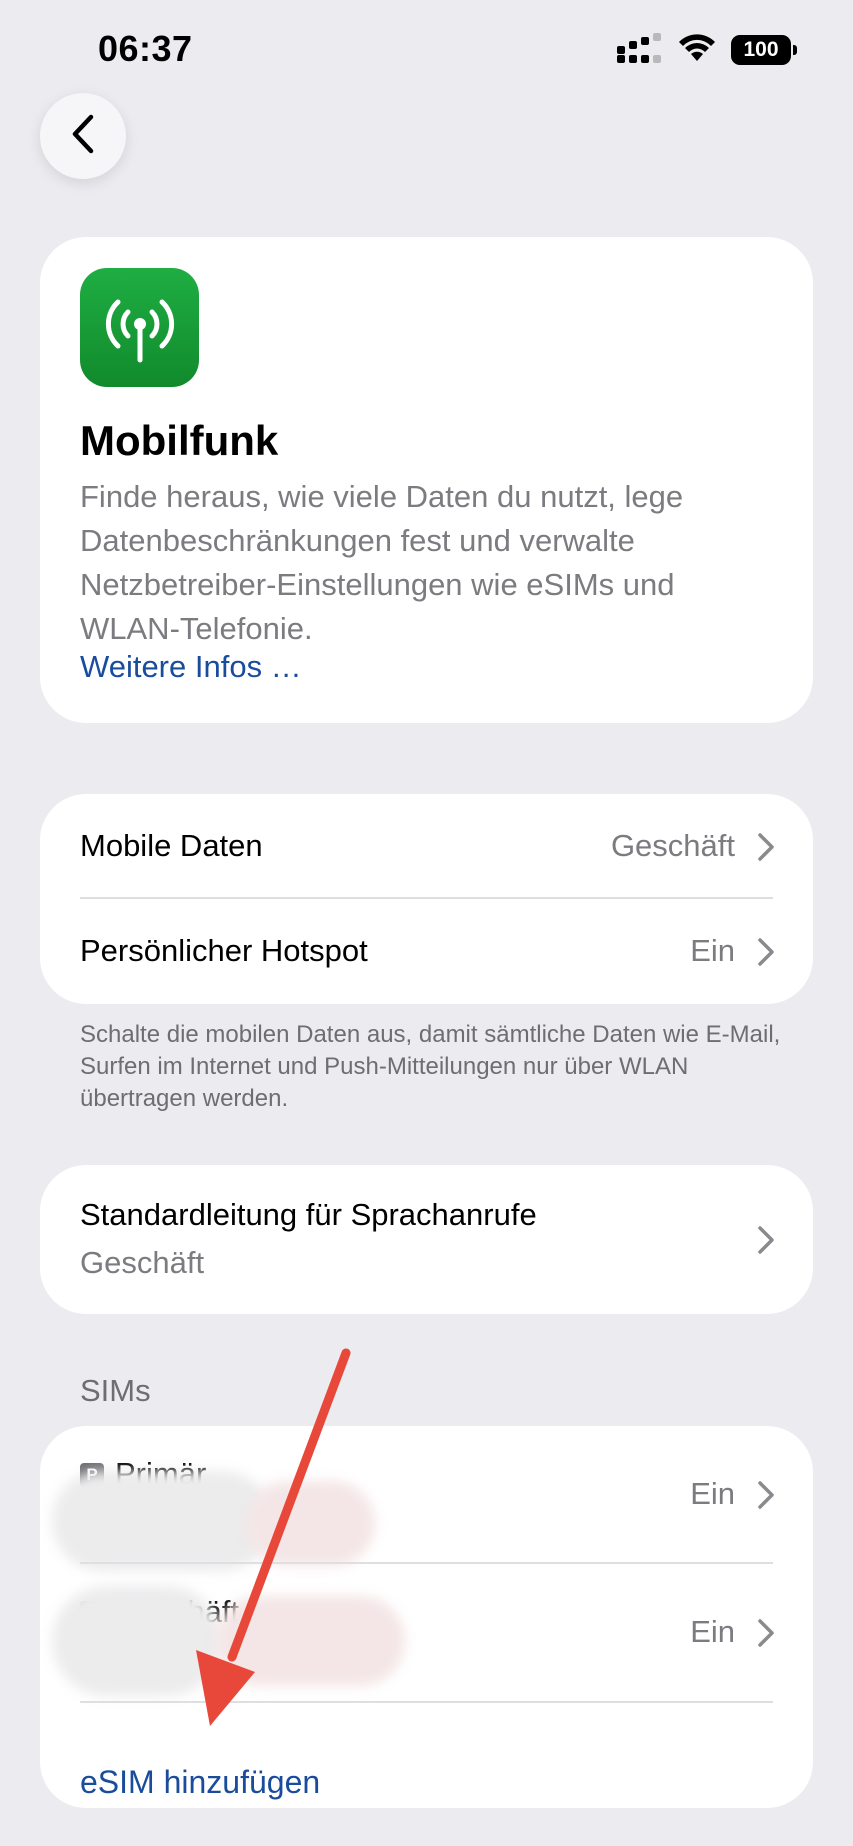 The height and width of the screenshot is (1846, 853). What do you see at coordinates (308, 1214) in the screenshot?
I see `default-voice-line-label: Standardleitung für Sprachanrufe` at bounding box center [308, 1214].